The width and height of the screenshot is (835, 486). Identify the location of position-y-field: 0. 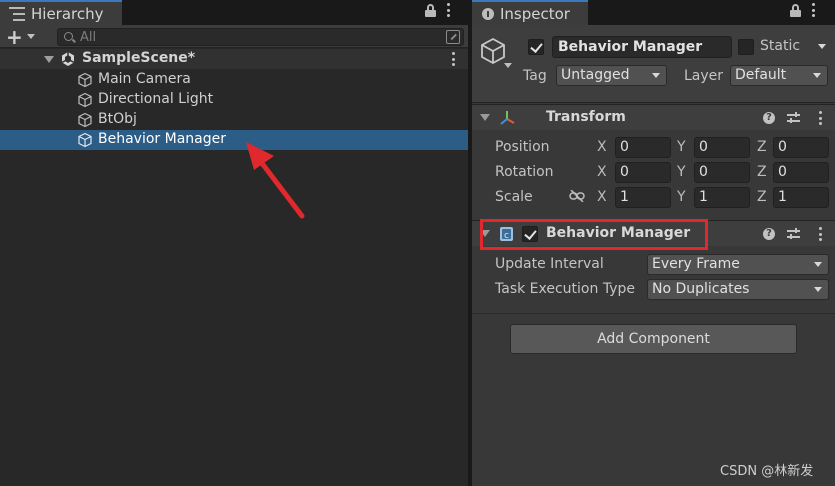
(722, 147).